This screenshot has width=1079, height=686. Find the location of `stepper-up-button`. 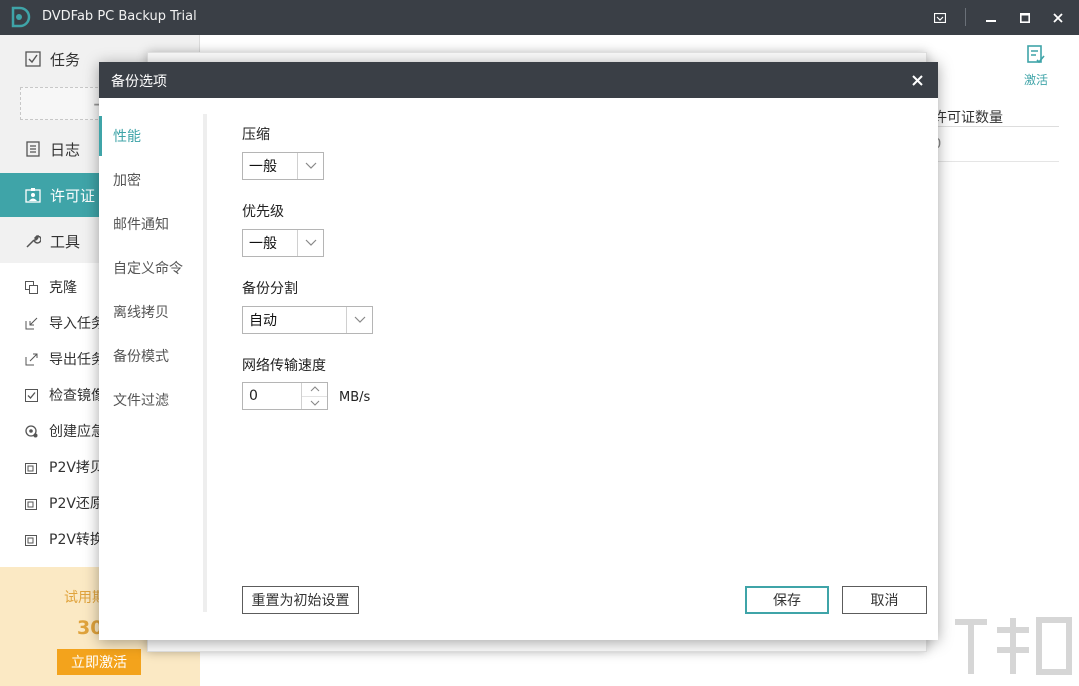

stepper-up-button is located at coordinates (314, 390).